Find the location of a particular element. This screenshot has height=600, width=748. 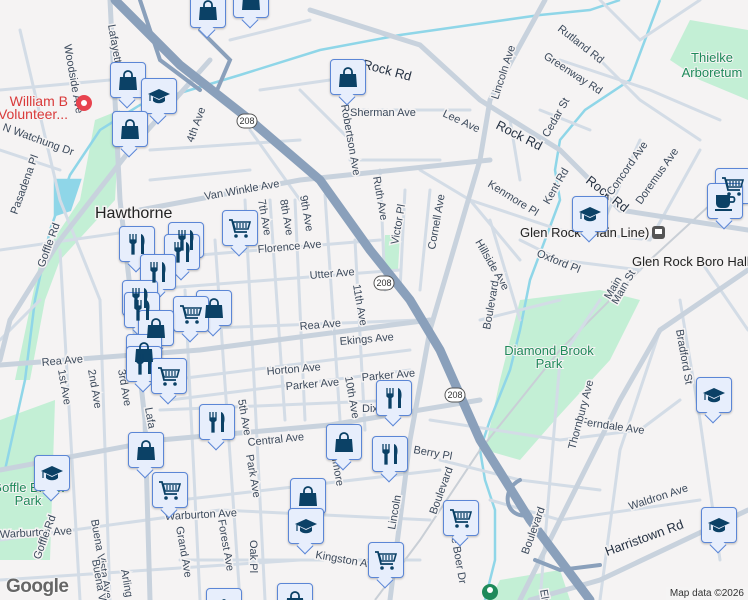

street-label: Ruth Ave is located at coordinates (380, 198).